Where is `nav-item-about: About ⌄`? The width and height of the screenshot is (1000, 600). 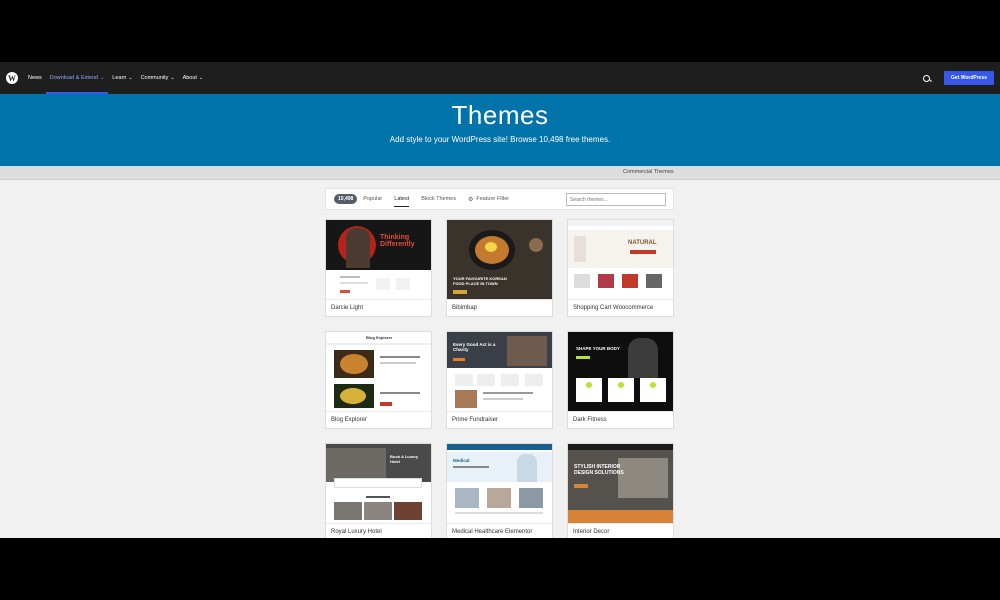 nav-item-about: About ⌄ is located at coordinates (193, 78).